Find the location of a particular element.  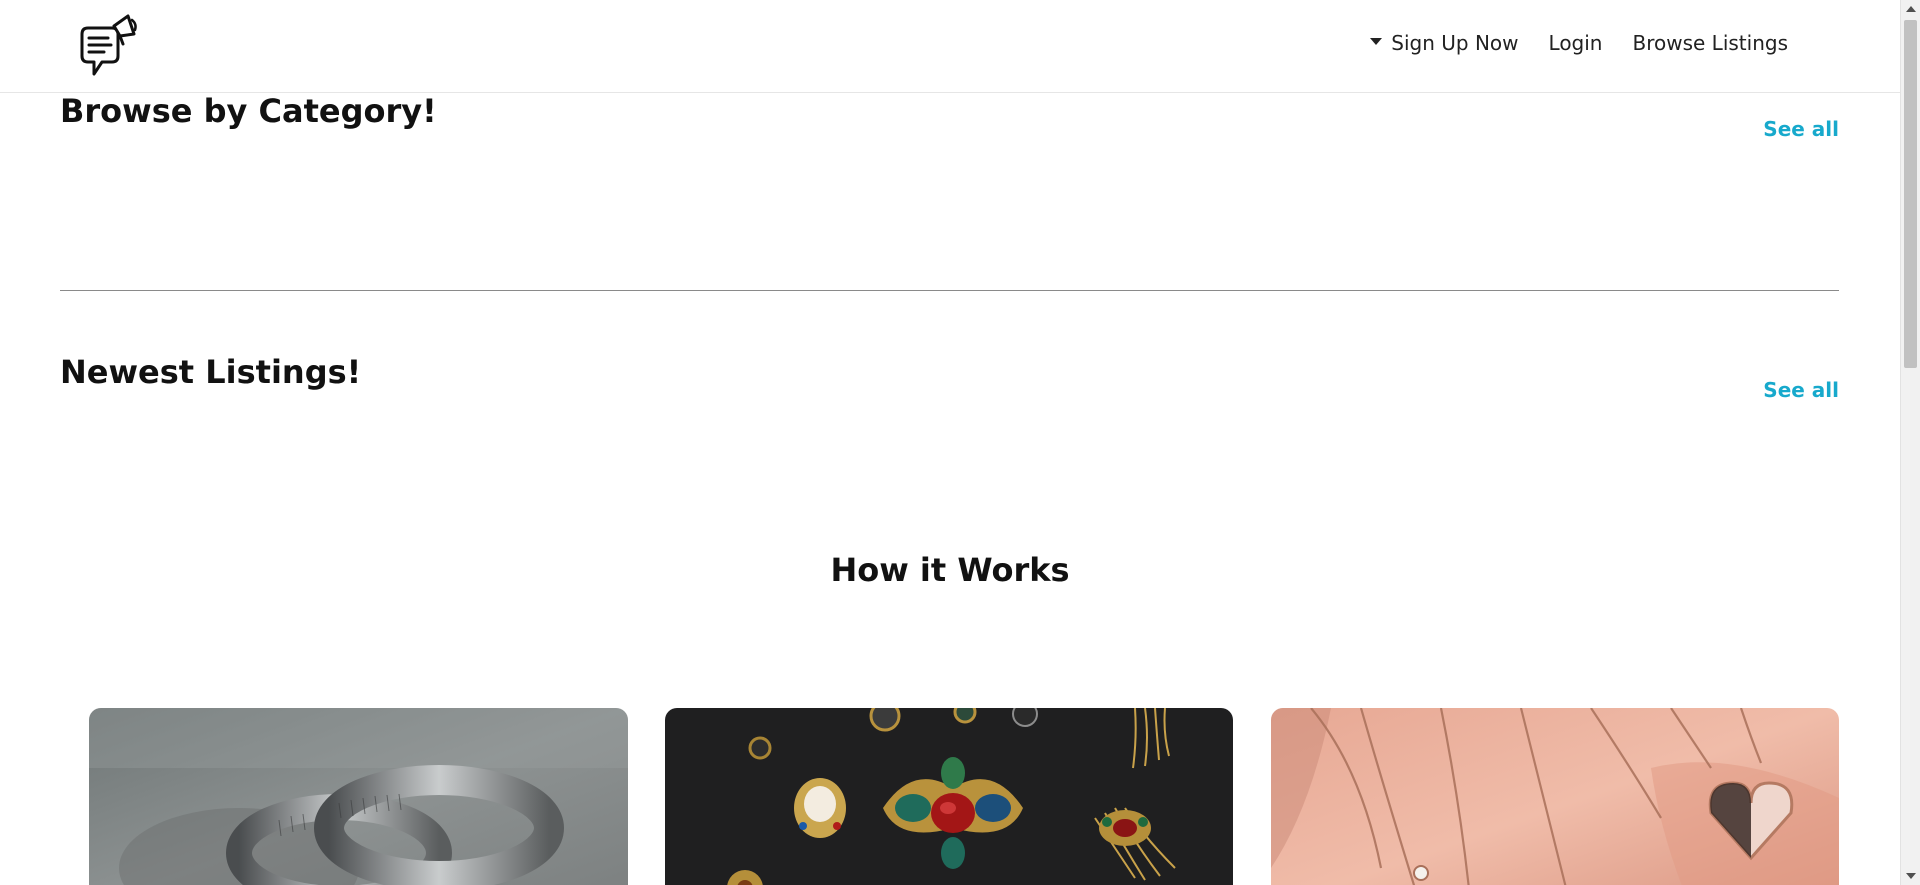

scrollbar-thumb is located at coordinates (1910, 194).